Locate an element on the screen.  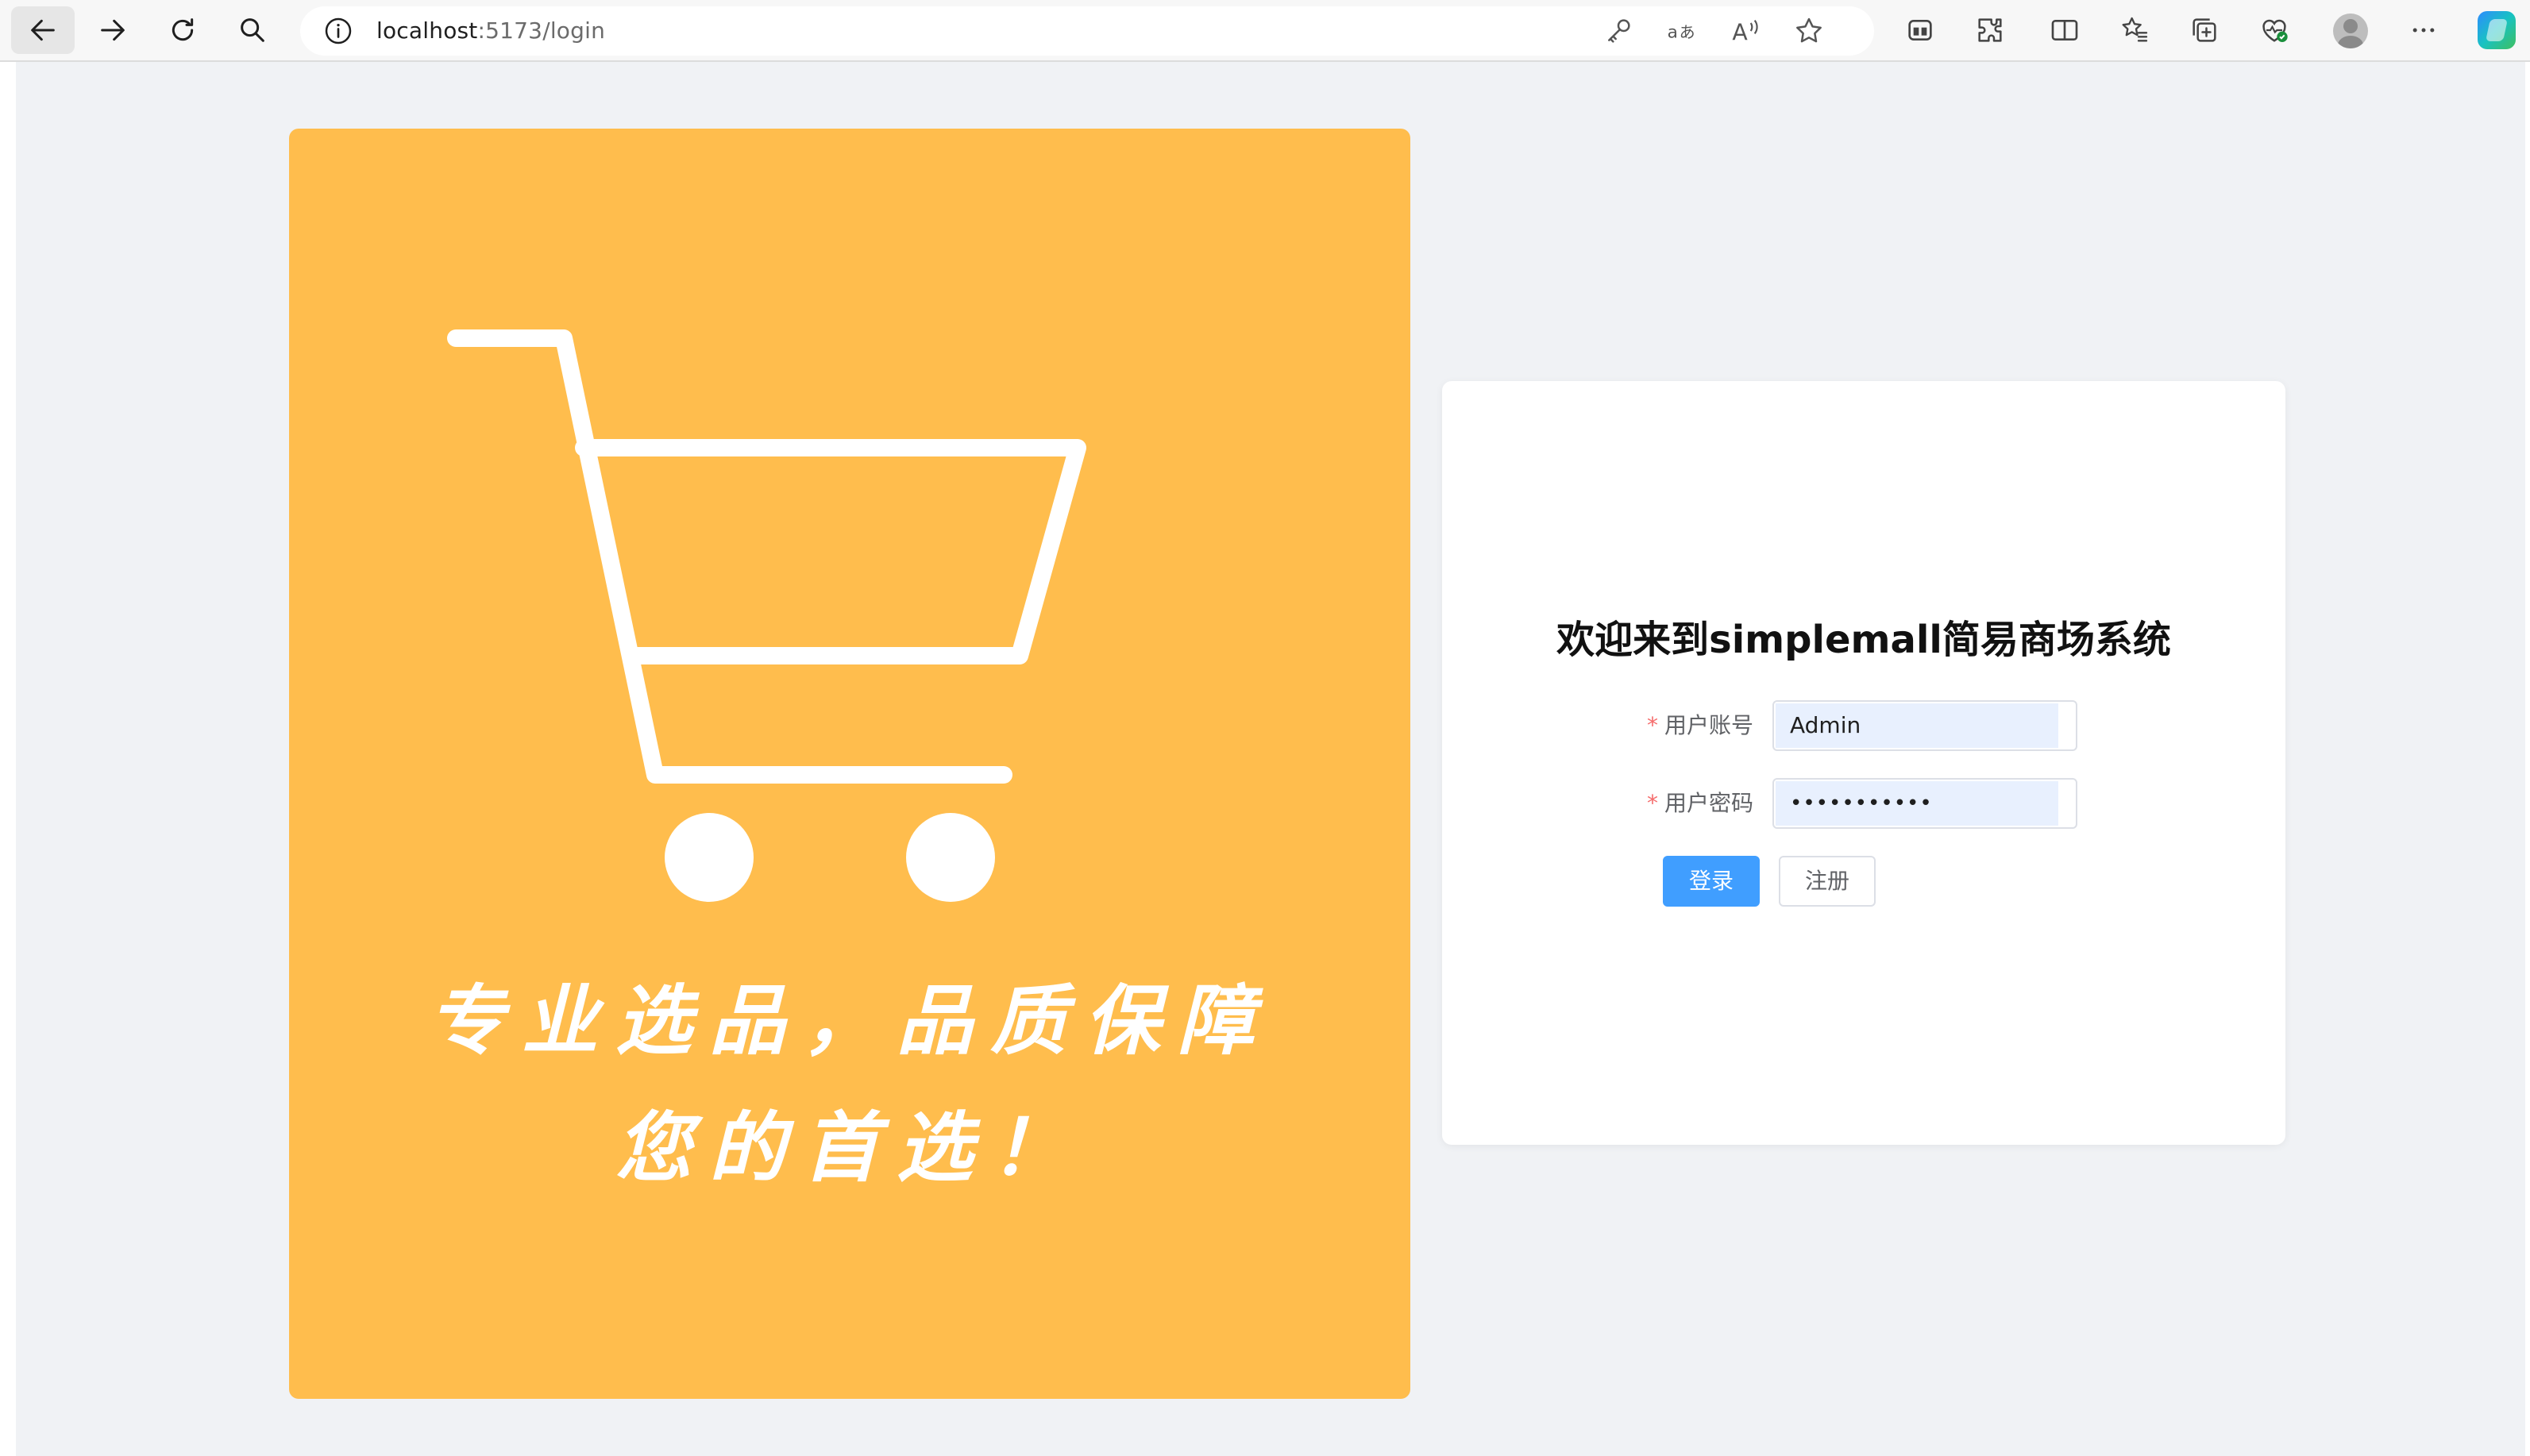
window-edge is located at coordinates (8, 759).